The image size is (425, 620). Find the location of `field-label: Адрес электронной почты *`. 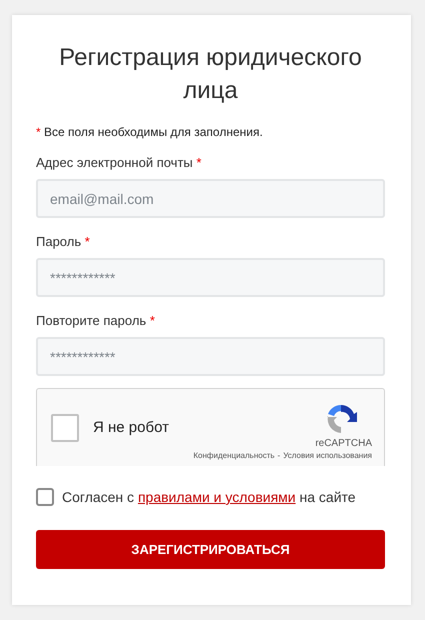

field-label: Адрес электронной почты * is located at coordinates (119, 162).